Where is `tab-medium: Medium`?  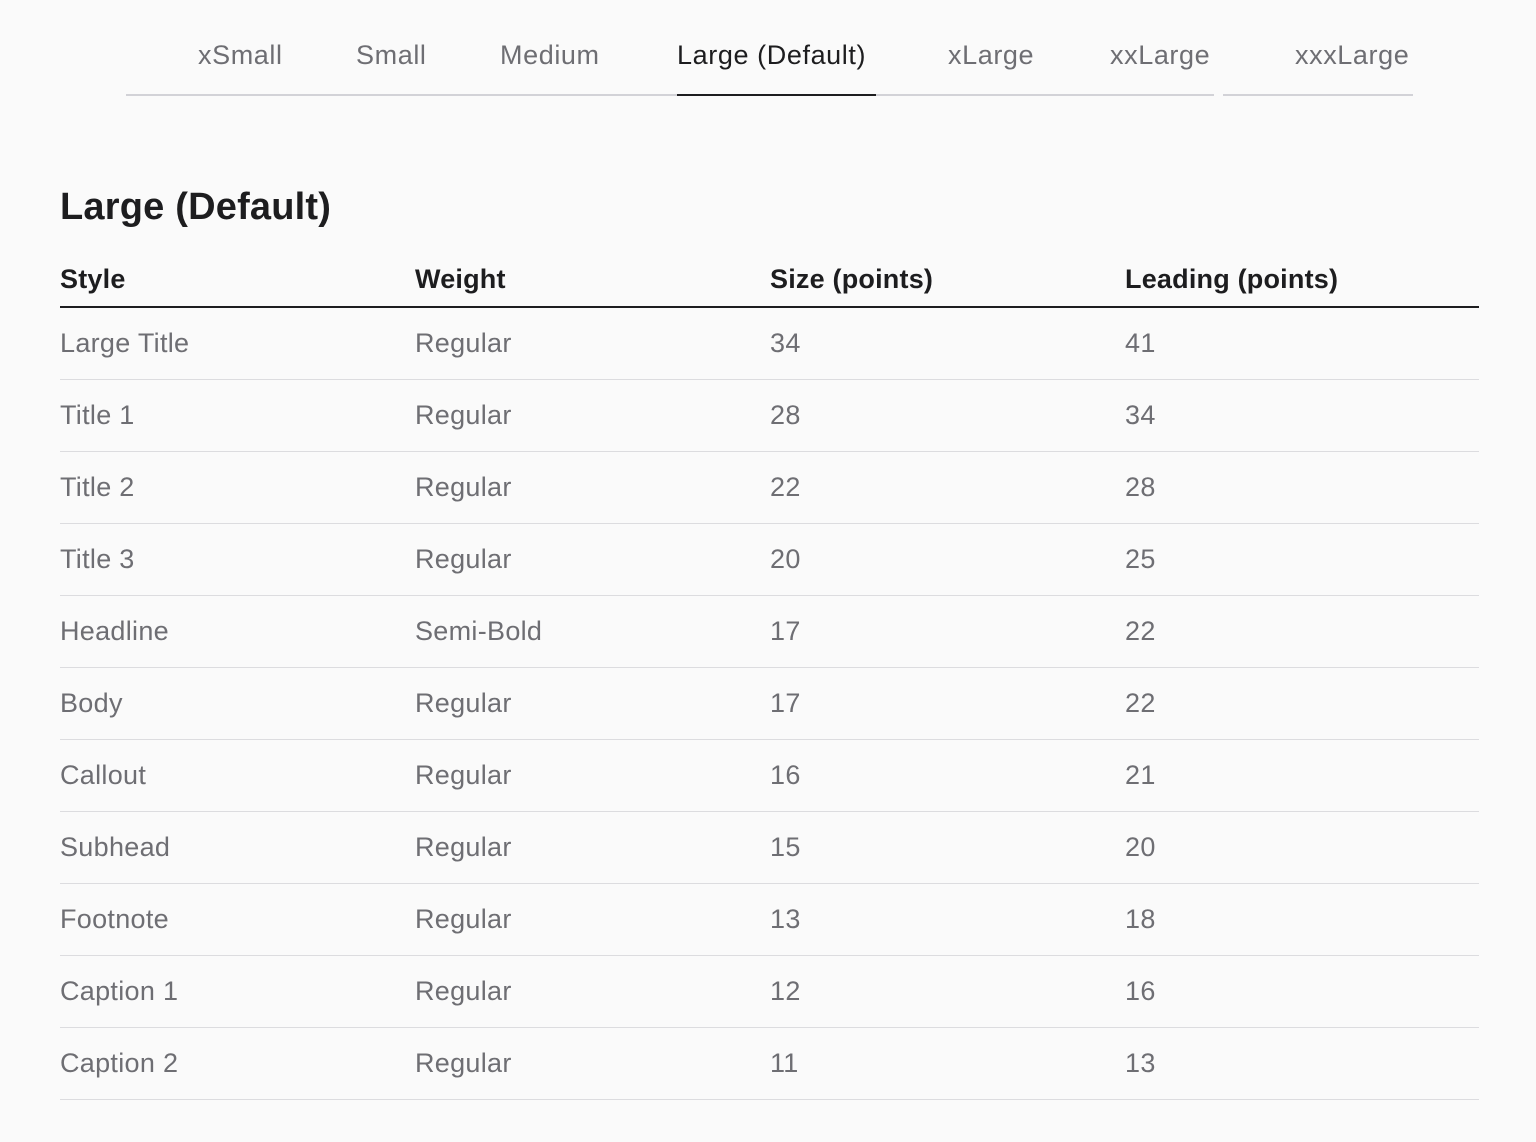
tab-medium: Medium is located at coordinates (570, 64).